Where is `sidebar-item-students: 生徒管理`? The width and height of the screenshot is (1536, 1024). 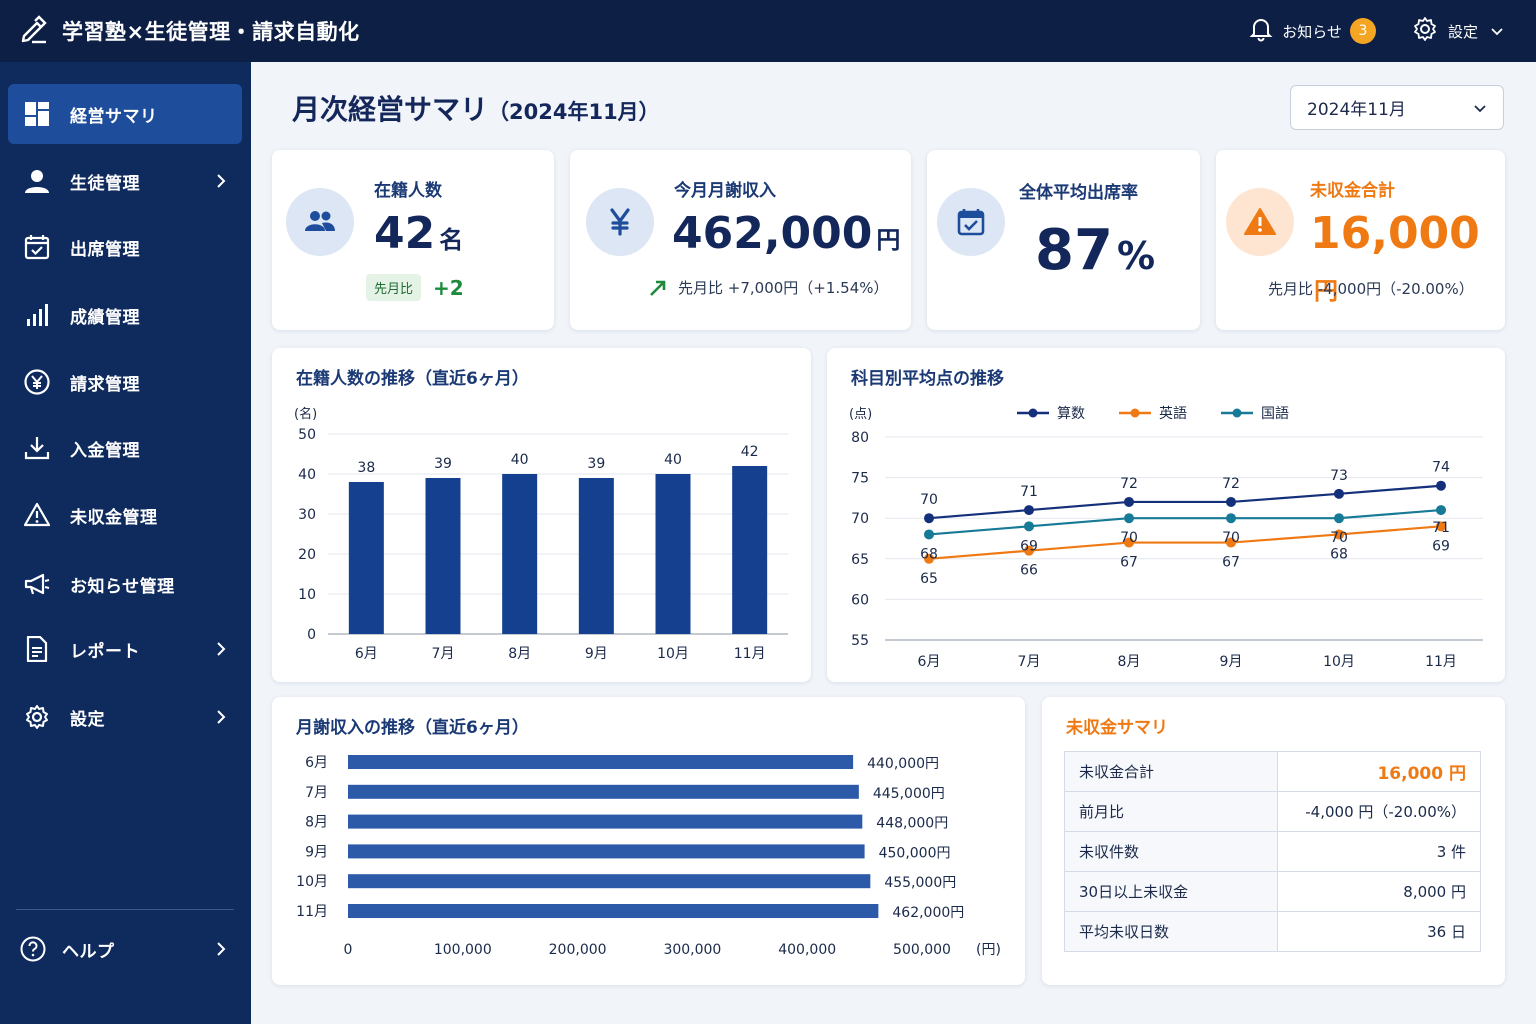
sidebar-item-students: 生徒管理 is located at coordinates (125, 181).